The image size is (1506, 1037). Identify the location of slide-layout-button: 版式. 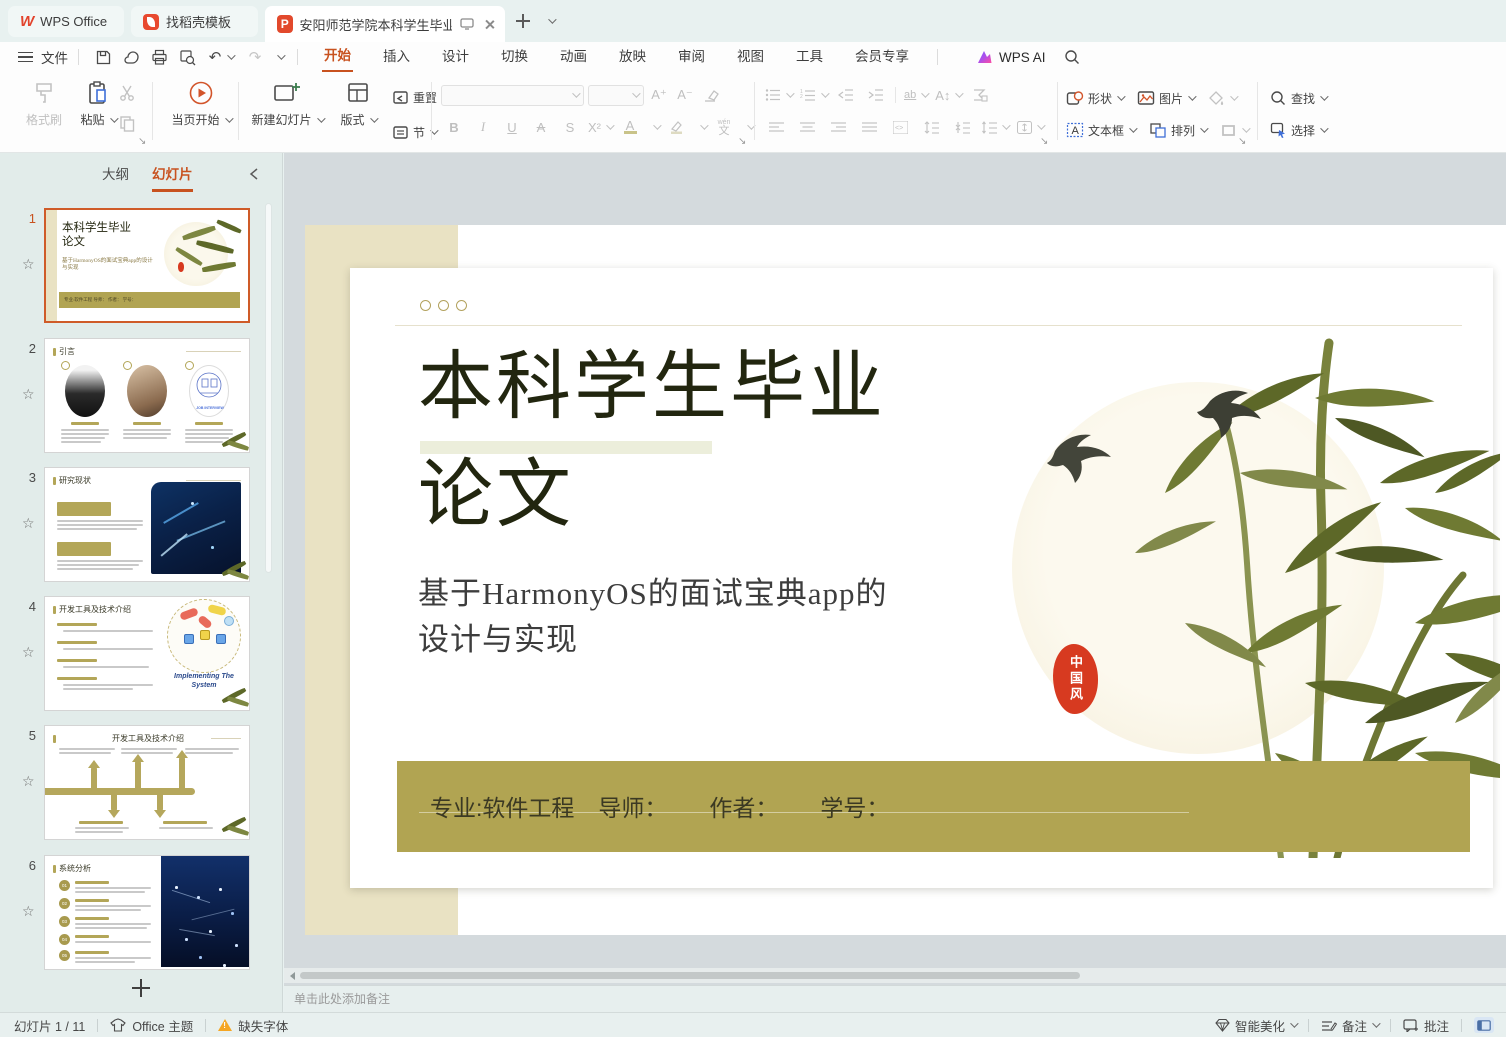
(358, 104).